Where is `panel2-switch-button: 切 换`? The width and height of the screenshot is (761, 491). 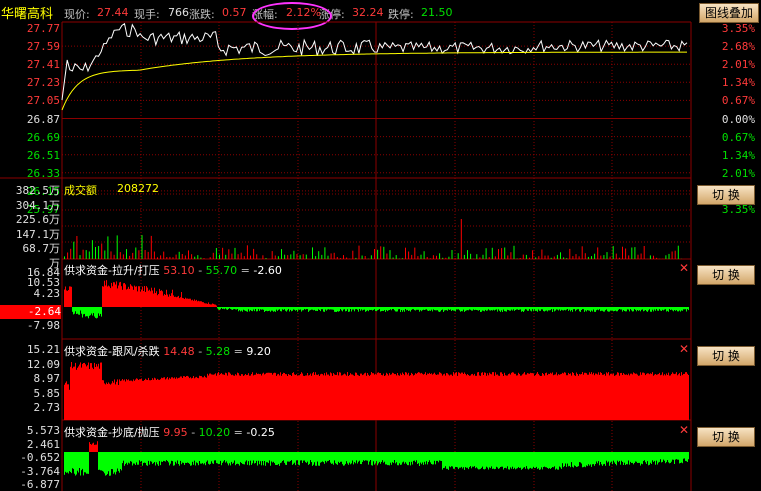
panel2-switch-button: 切 换 is located at coordinates (726, 275).